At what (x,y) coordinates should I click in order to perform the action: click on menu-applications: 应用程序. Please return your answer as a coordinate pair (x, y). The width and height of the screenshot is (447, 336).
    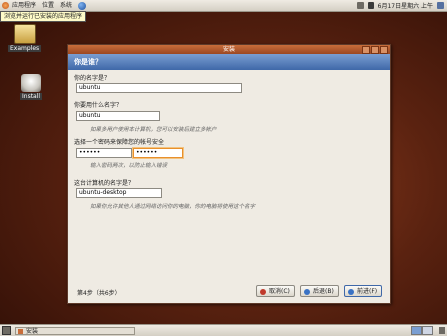
    Looking at the image, I should click on (24, 5).